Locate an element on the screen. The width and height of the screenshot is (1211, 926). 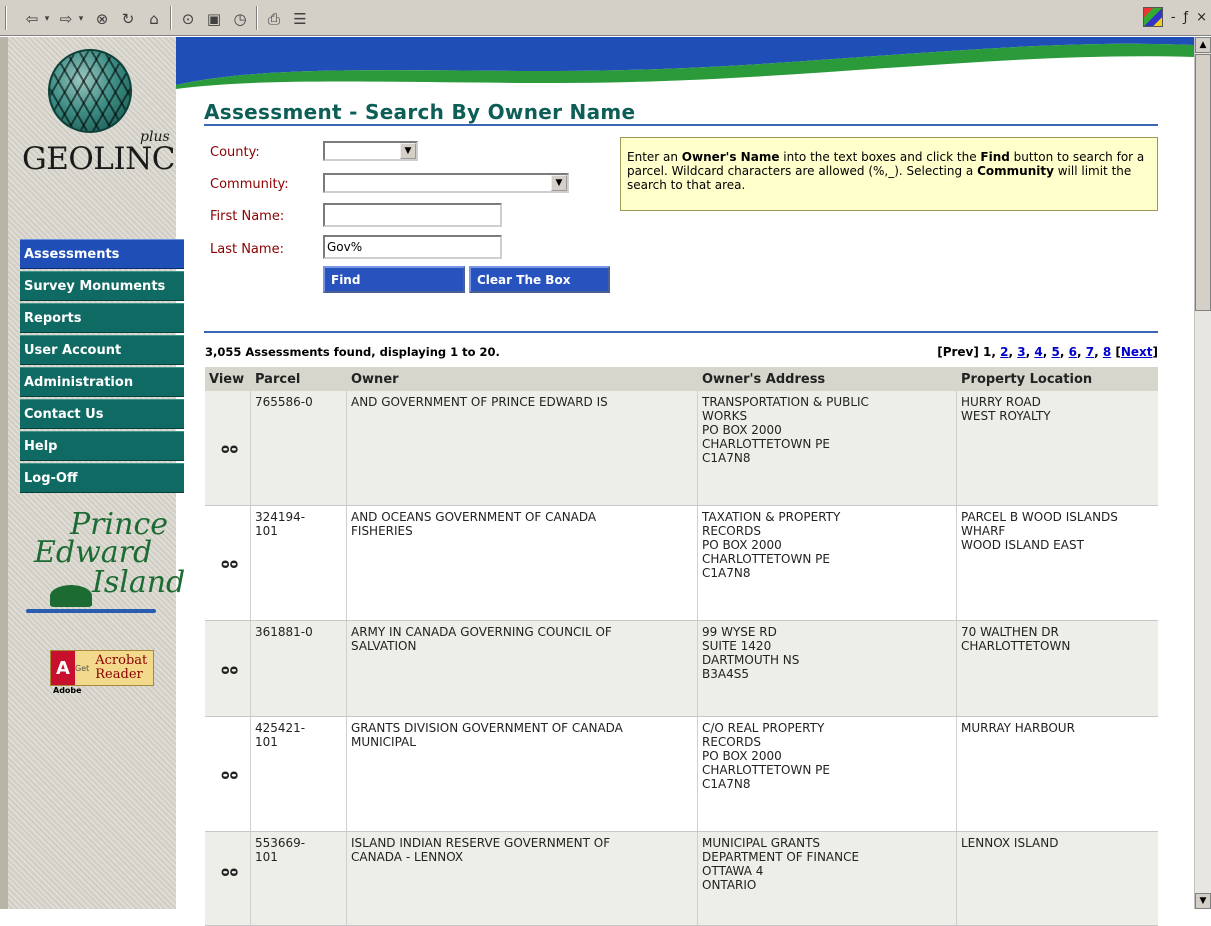
wave-banner-icon is located at coordinates (685, 63).